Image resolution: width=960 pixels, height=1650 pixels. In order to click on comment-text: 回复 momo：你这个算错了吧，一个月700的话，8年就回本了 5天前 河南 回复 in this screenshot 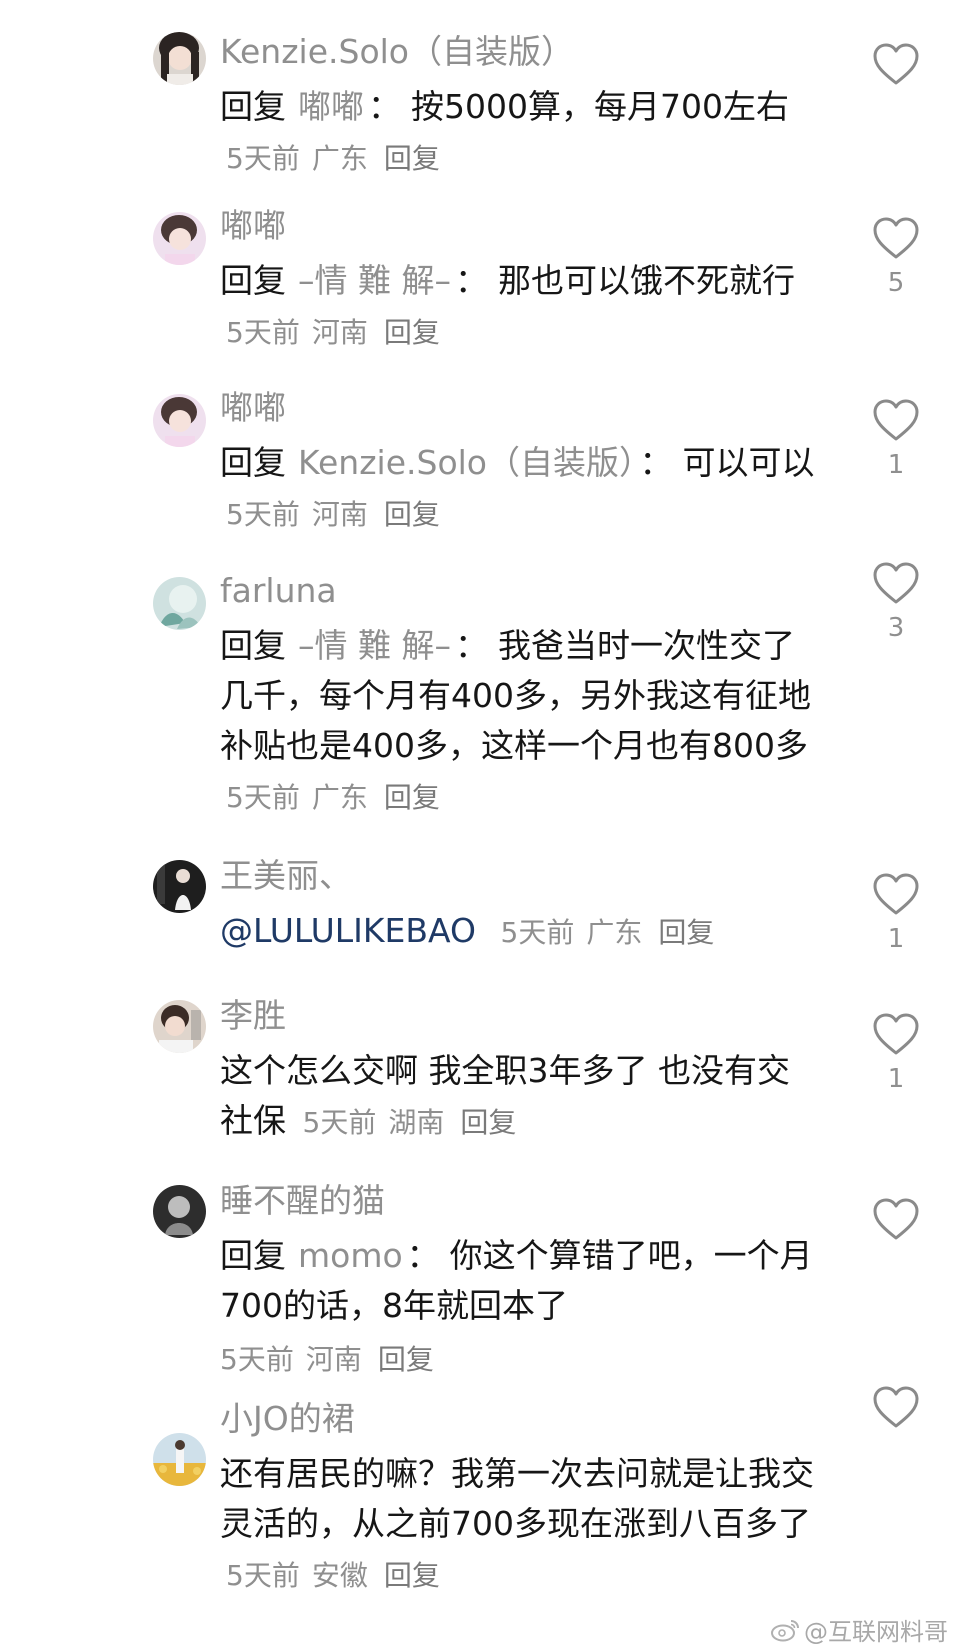, I will do `click(520, 1308)`.